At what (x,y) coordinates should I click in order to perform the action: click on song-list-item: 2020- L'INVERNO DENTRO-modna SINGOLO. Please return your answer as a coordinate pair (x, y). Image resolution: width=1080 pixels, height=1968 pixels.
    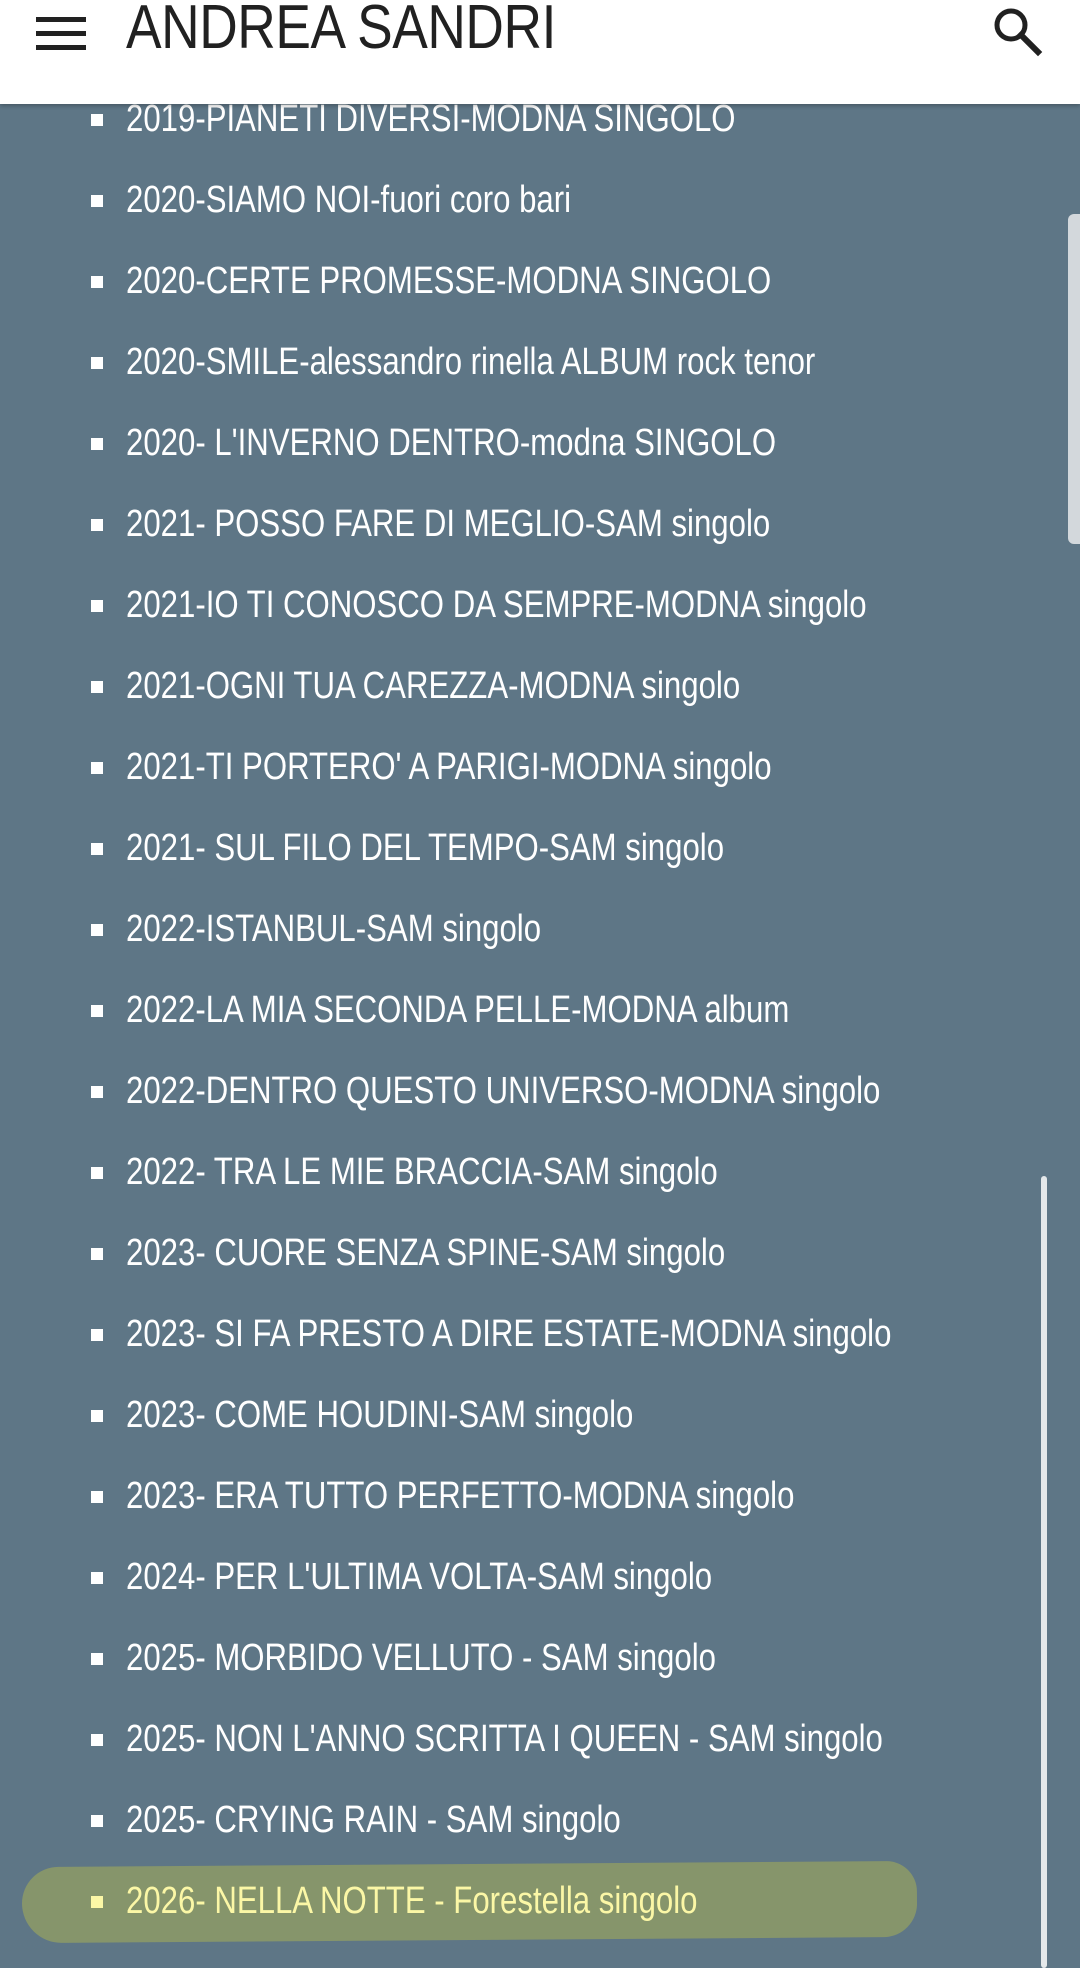
    Looking at the image, I should click on (500, 443).